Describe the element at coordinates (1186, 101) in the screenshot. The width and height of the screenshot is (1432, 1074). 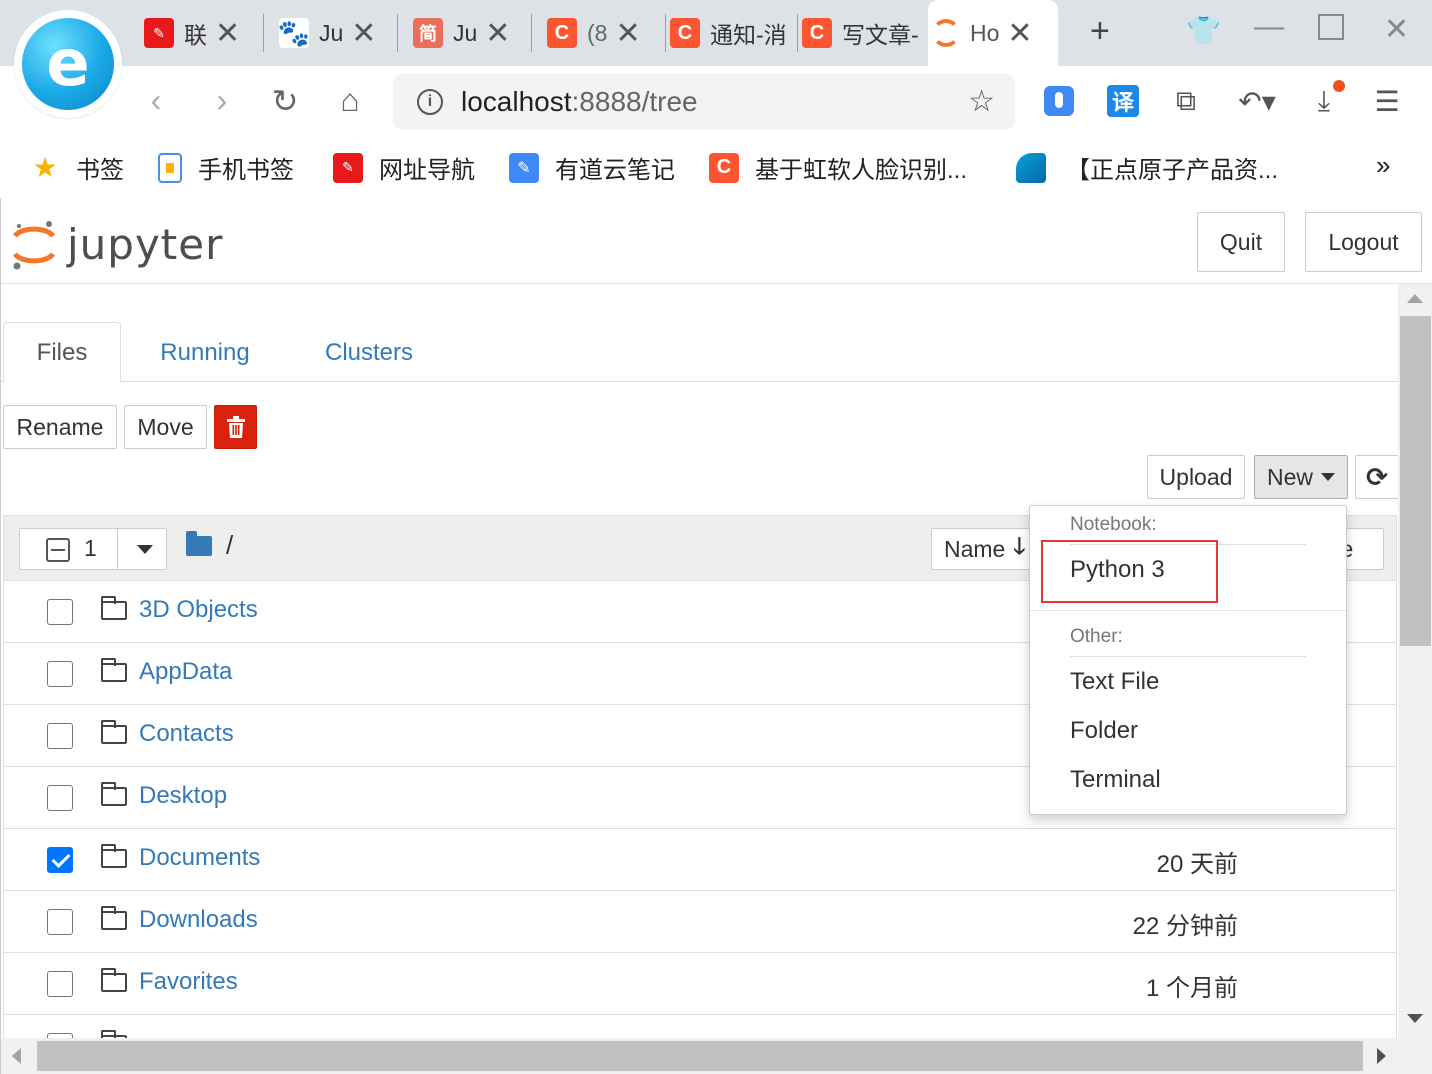
I see `extensions-puzzle-icon: ⧉` at that location.